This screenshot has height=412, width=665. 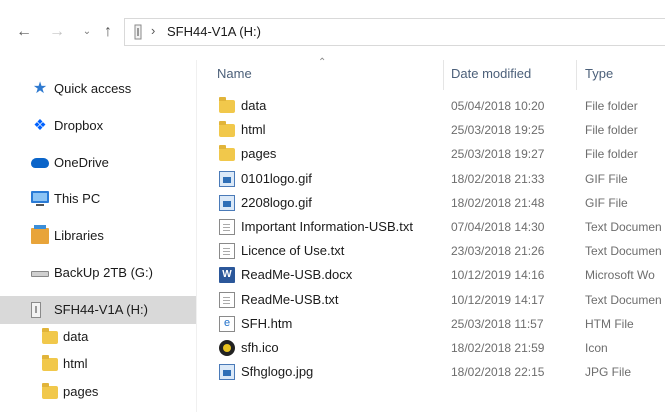 I want to click on pane-divider, so click(x=196, y=236).